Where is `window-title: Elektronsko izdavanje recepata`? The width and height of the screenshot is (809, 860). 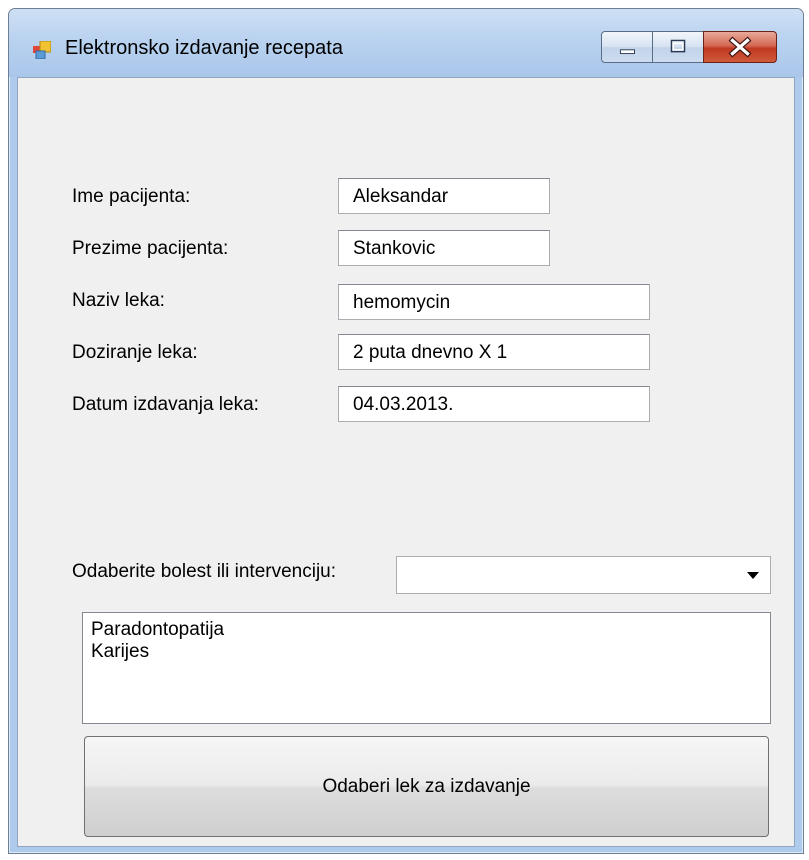 window-title: Elektronsko izdavanje recepata is located at coordinates (204, 48).